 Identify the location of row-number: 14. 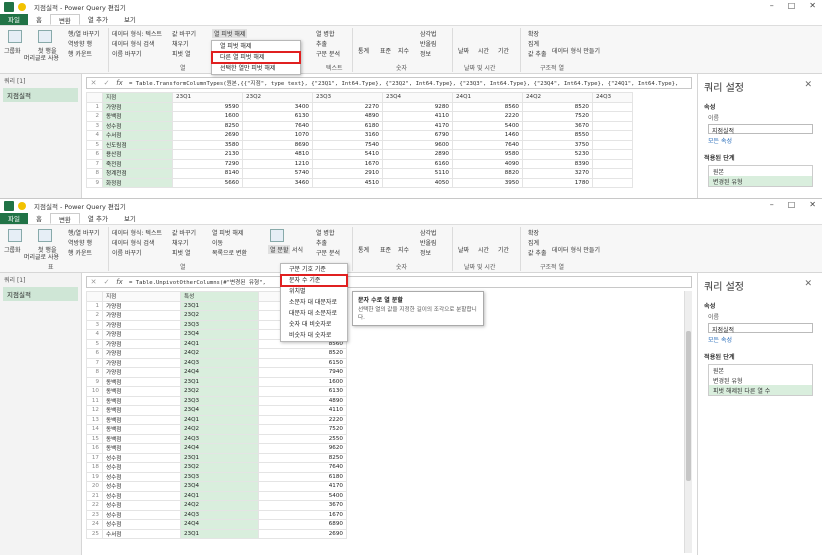
(94, 429).